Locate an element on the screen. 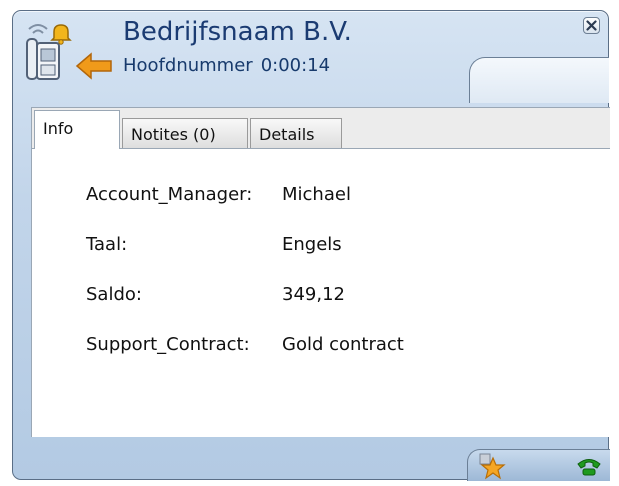 The height and width of the screenshot is (486, 619). tab-bar: Info Notites (0) Details is located at coordinates (321, 128).